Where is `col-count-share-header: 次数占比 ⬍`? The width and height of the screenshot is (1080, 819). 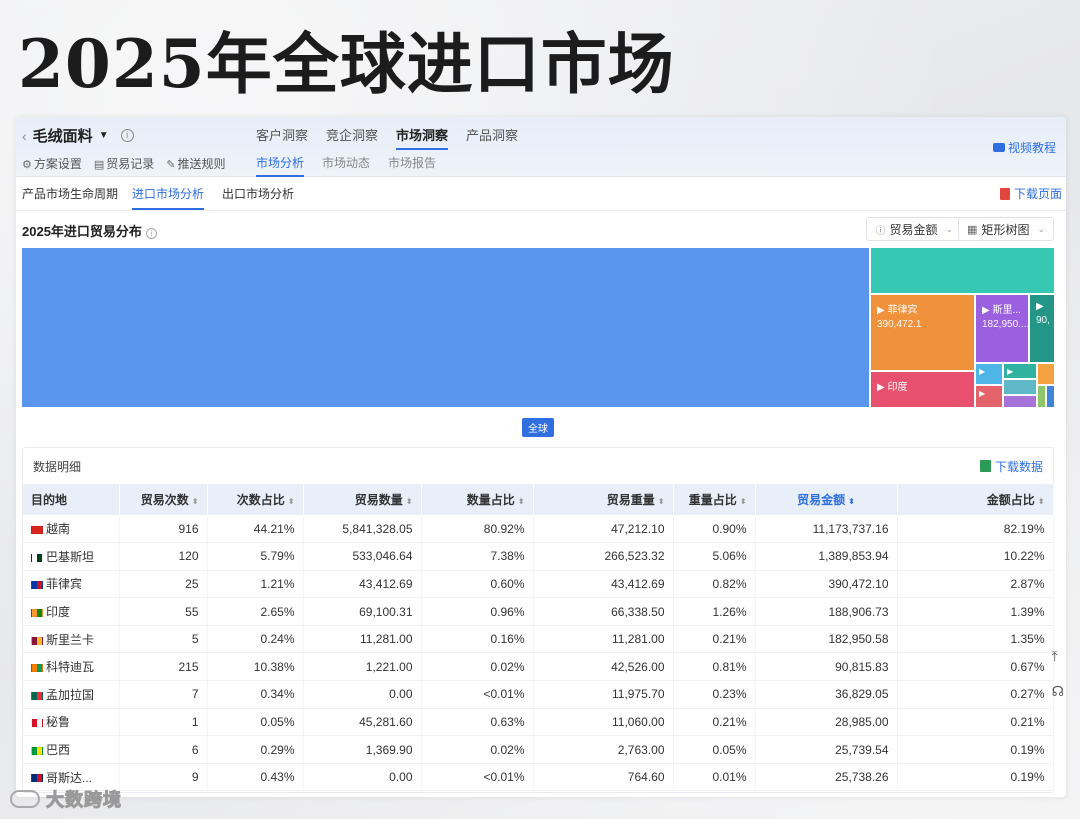
col-count-share-header: 次数占比 ⬍ is located at coordinates (255, 499).